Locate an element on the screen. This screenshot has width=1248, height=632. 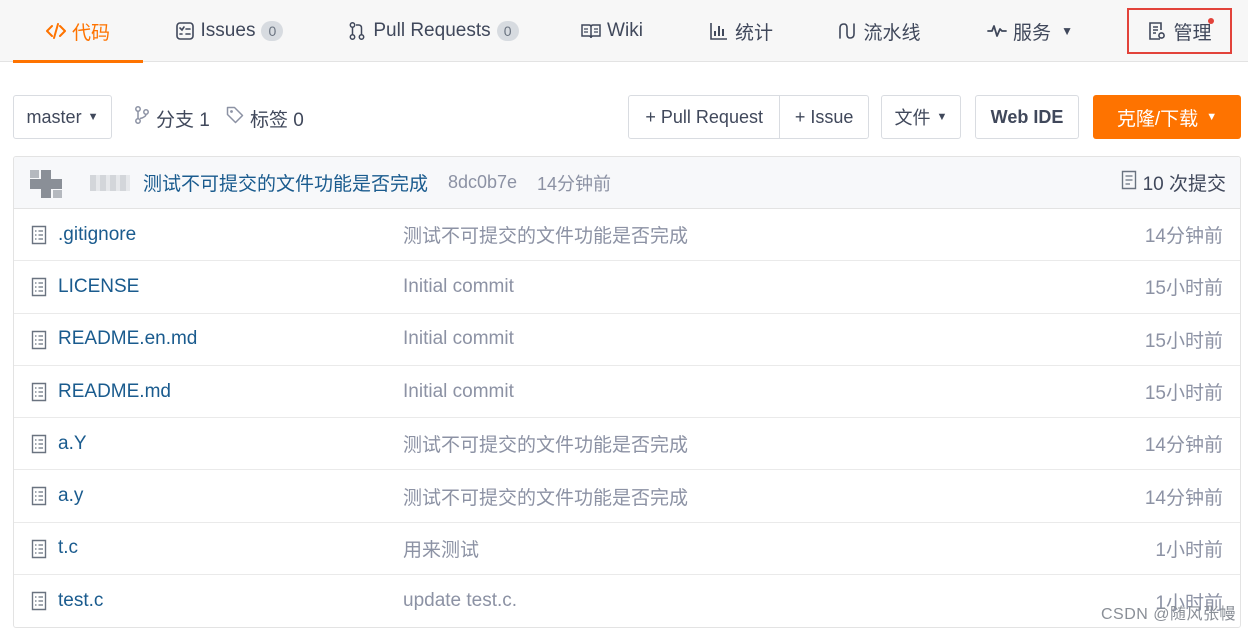
branch-icon is located at coordinates (142, 118).